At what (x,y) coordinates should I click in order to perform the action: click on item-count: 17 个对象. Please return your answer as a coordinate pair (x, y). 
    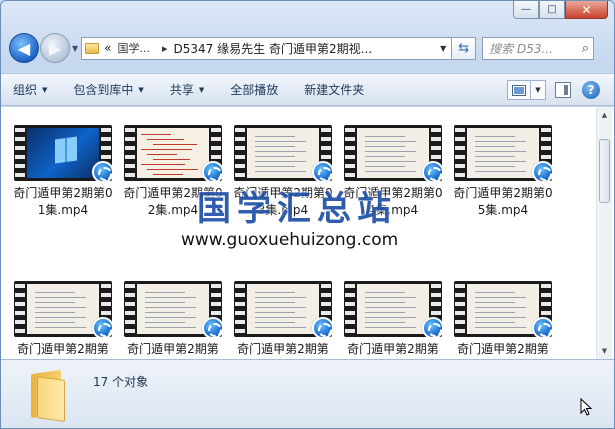
    Looking at the image, I should click on (121, 382).